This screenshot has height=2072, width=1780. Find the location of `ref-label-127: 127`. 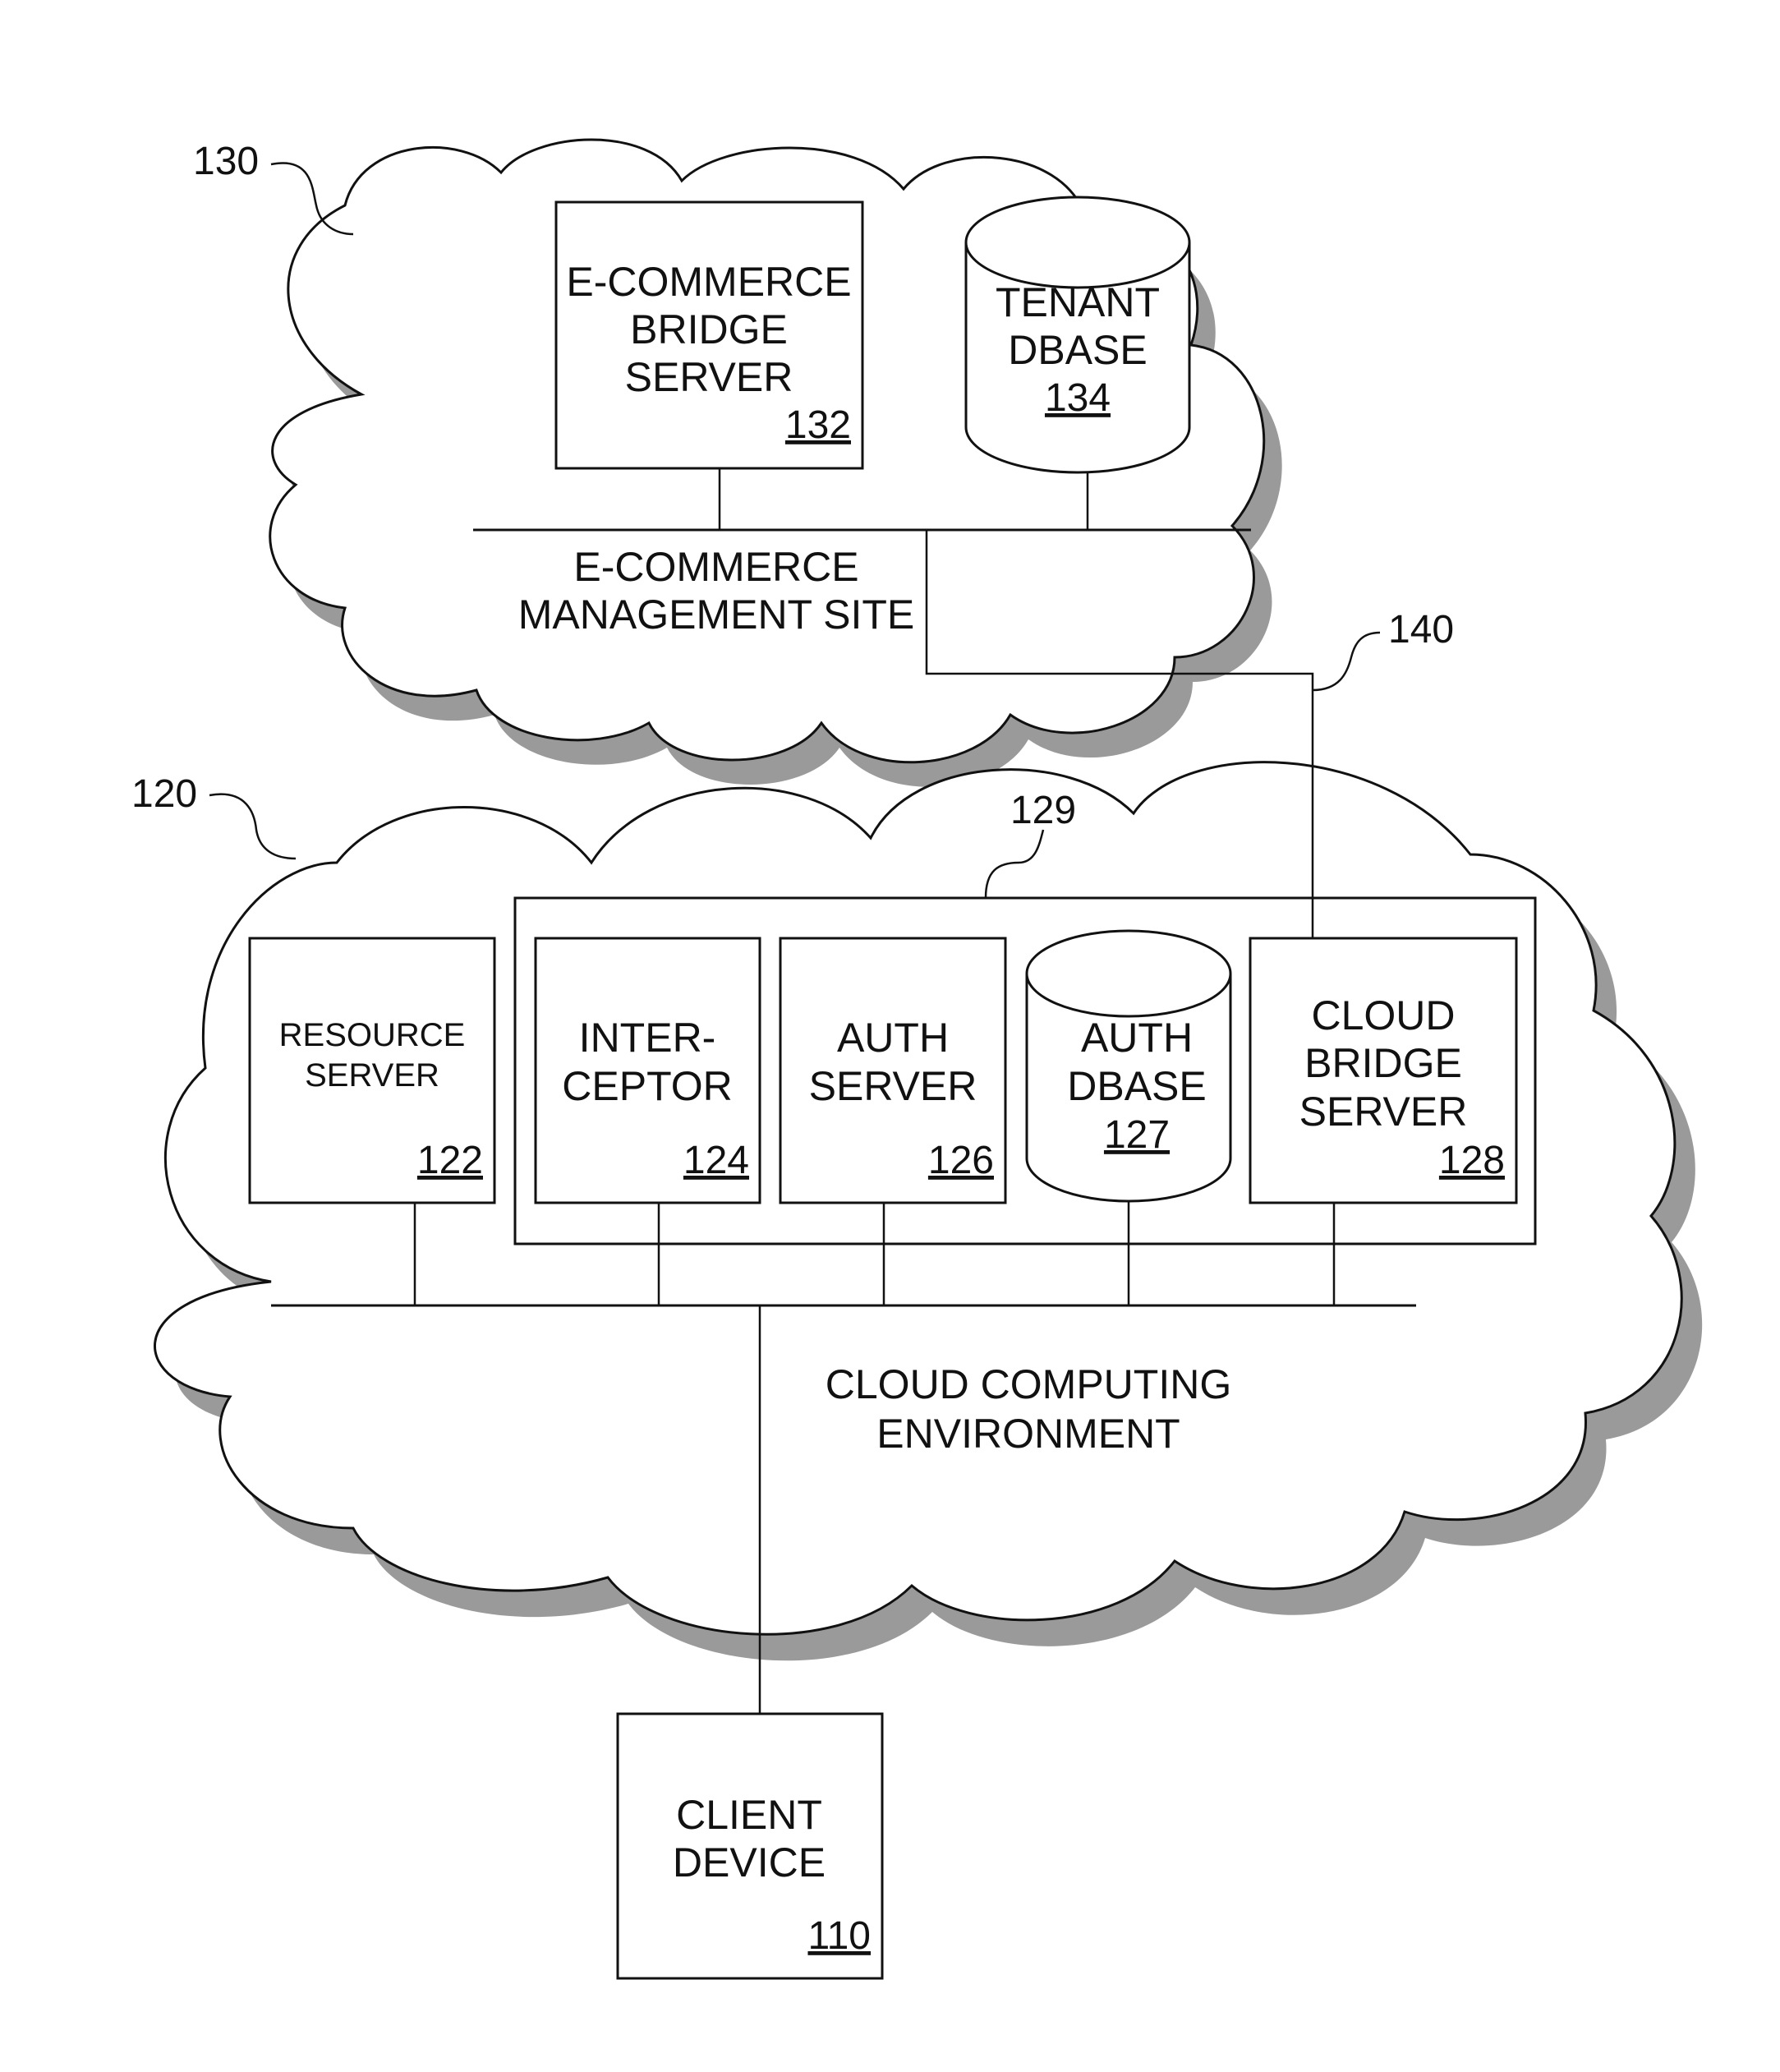

ref-label-127: 127 is located at coordinates (1137, 1135).